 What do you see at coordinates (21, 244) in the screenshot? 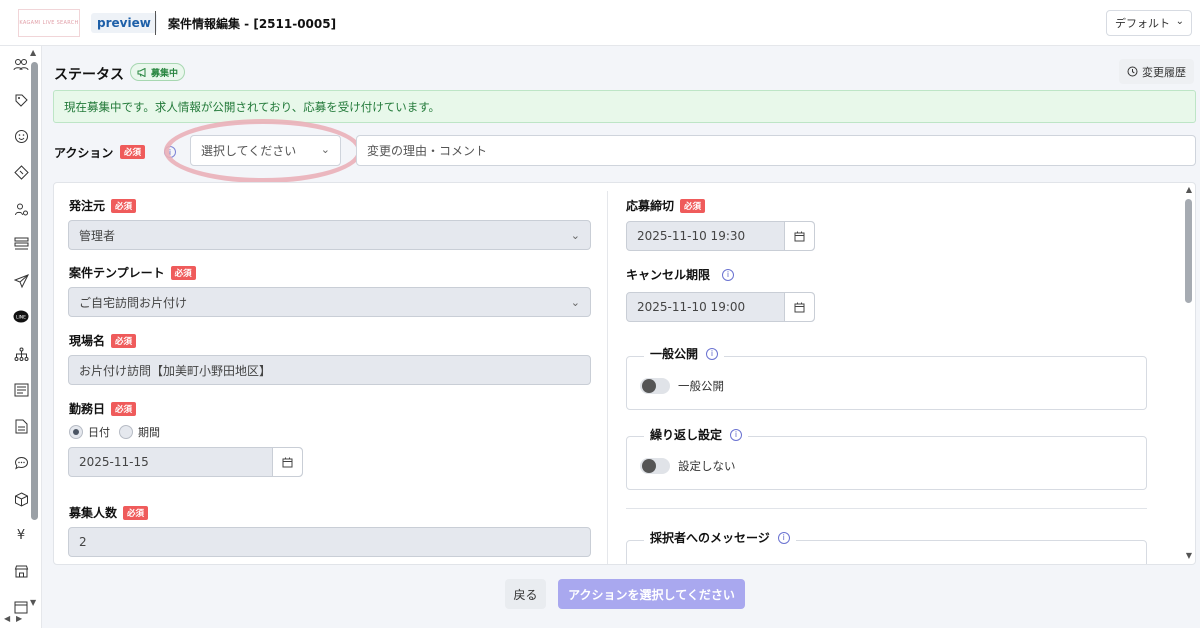
I see `list-icon` at bounding box center [21, 244].